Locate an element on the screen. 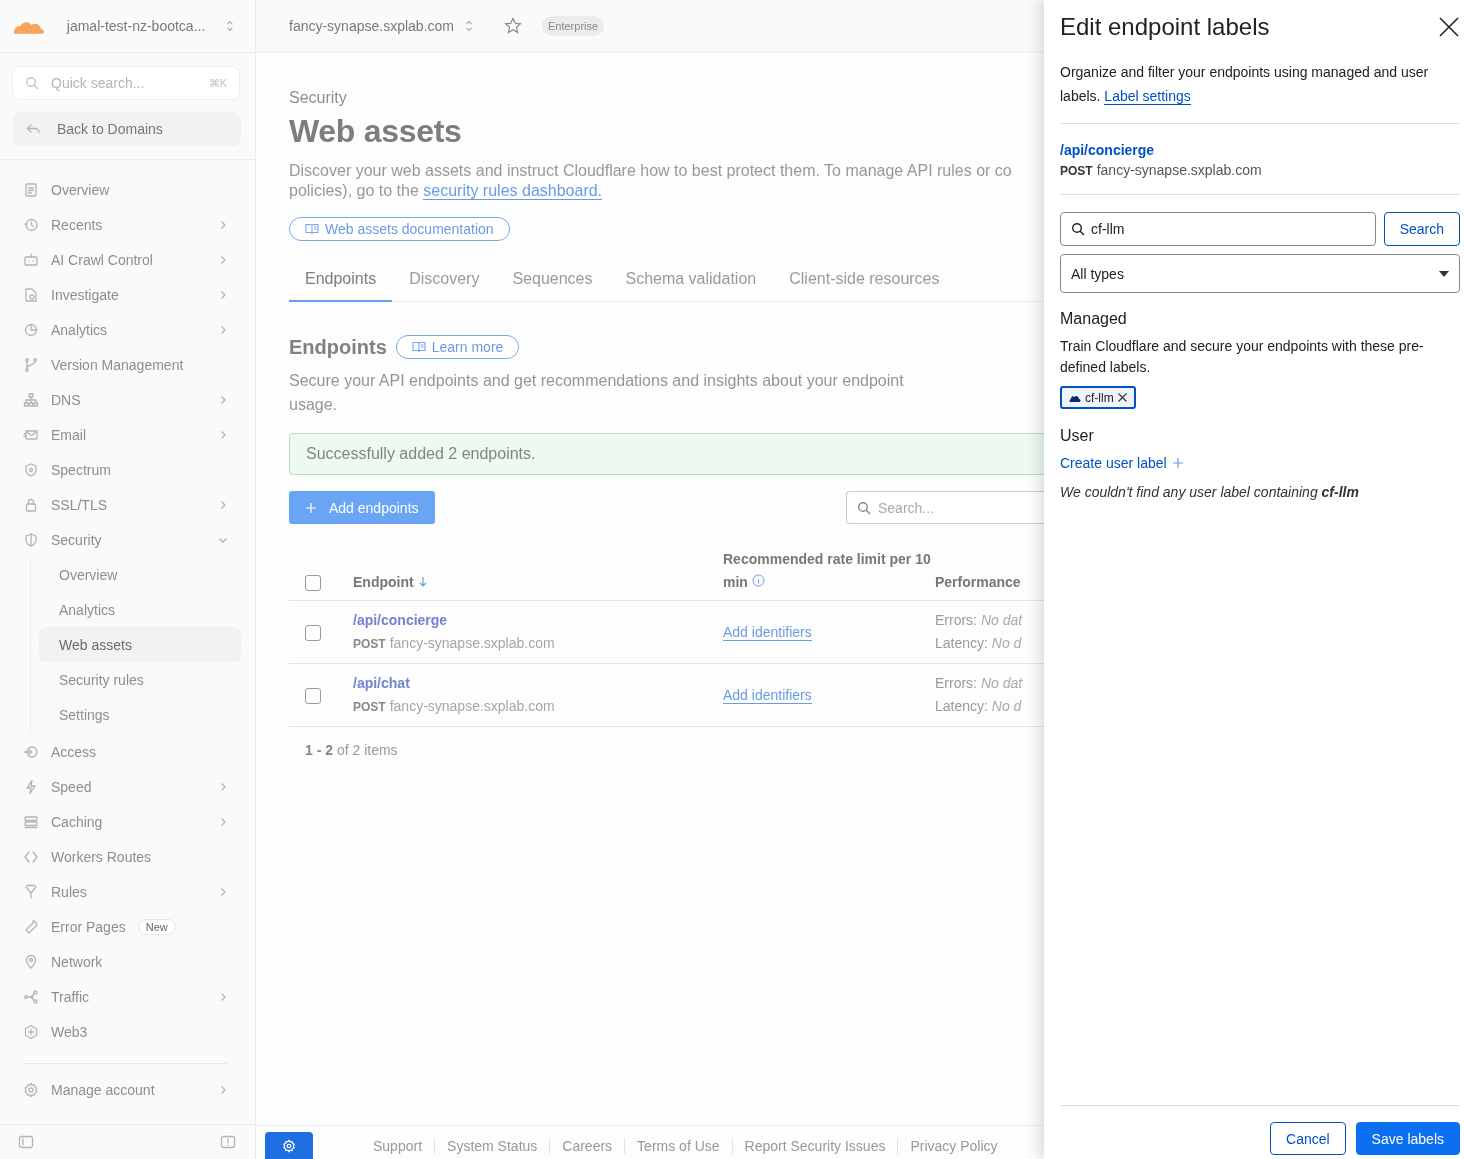 The height and width of the screenshot is (1159, 1464). sort-down-icon is located at coordinates (422, 581).